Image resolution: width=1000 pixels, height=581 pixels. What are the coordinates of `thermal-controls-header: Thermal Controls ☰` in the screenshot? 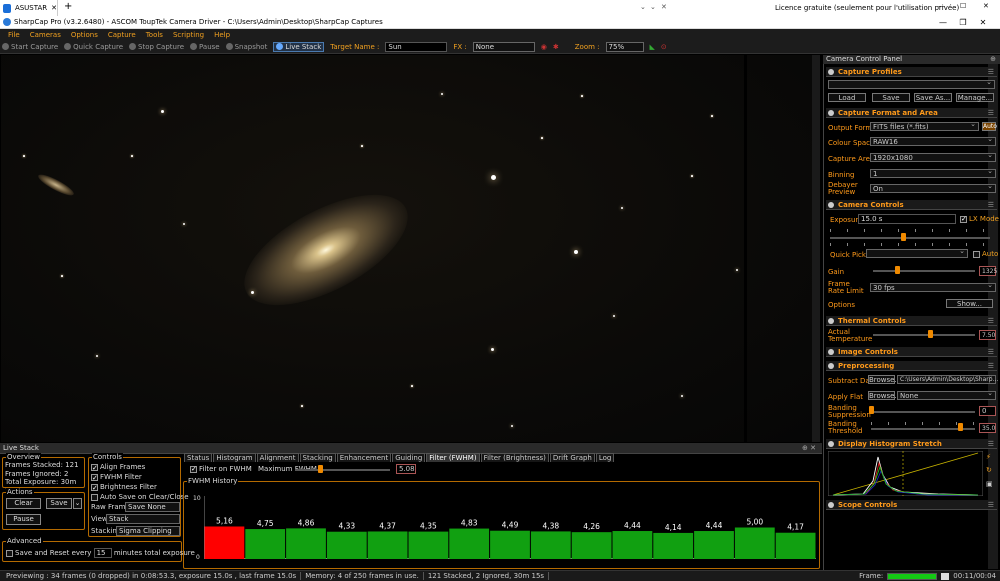 It's located at (911, 321).